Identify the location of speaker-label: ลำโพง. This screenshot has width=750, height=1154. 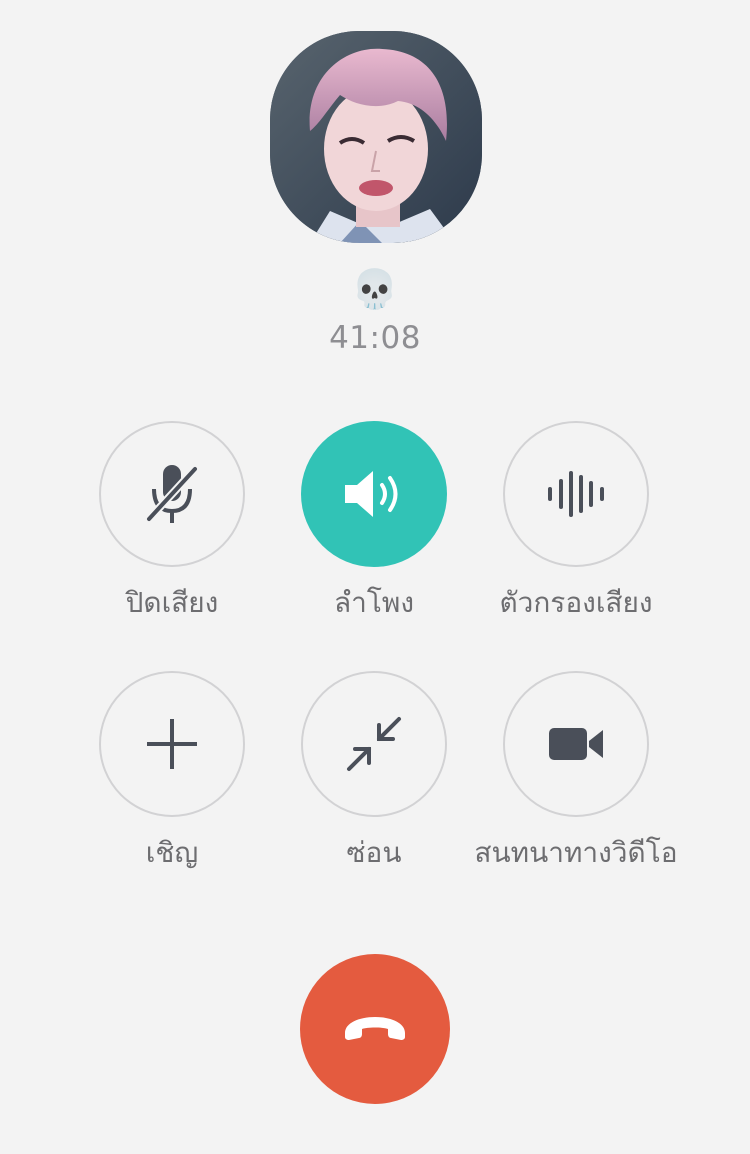
(374, 602).